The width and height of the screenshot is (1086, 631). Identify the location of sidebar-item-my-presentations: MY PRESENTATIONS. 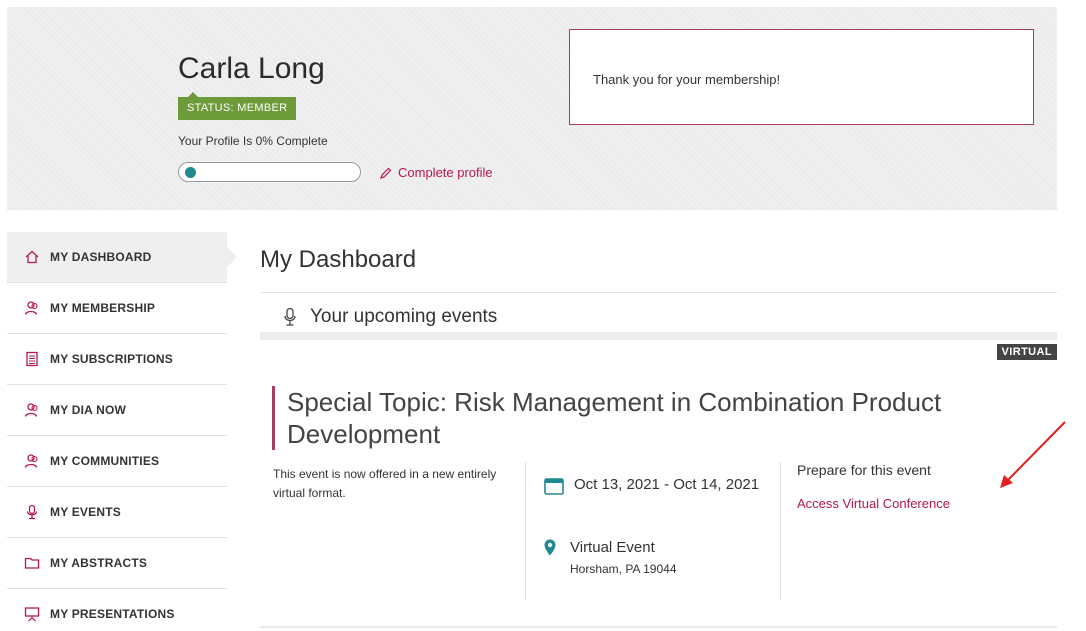
(117, 610).